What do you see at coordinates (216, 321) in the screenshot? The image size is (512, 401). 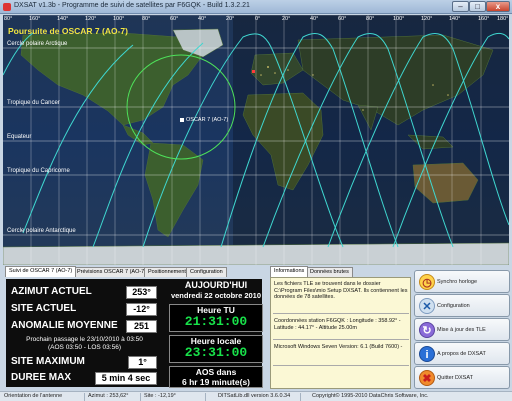 I see `utc-value: 21:31:00` at bounding box center [216, 321].